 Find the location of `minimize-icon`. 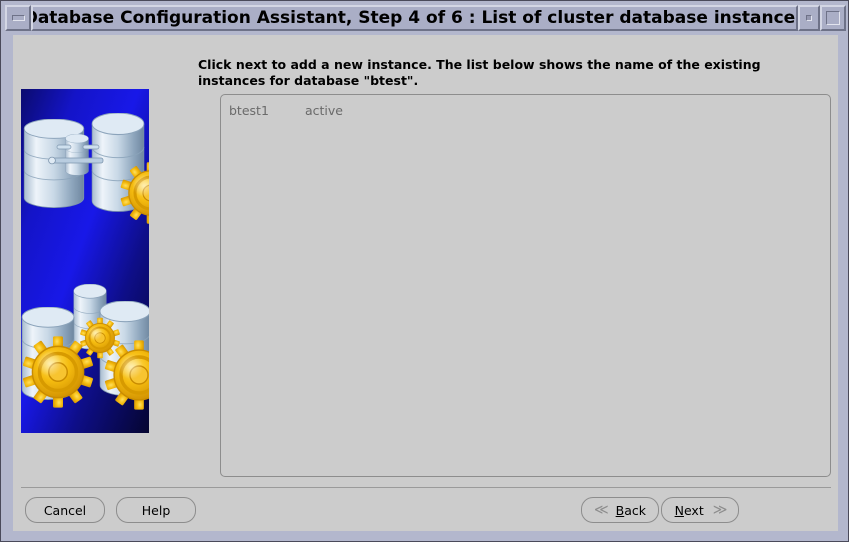

minimize-icon is located at coordinates (18, 18).